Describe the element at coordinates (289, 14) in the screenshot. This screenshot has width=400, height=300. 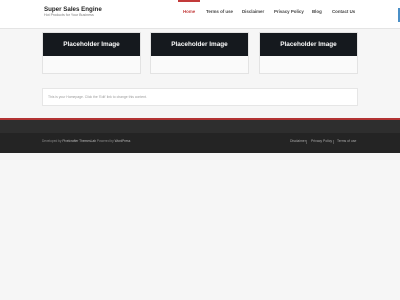
I see `nav-item-privacy-policy: Privacy Policy` at that location.